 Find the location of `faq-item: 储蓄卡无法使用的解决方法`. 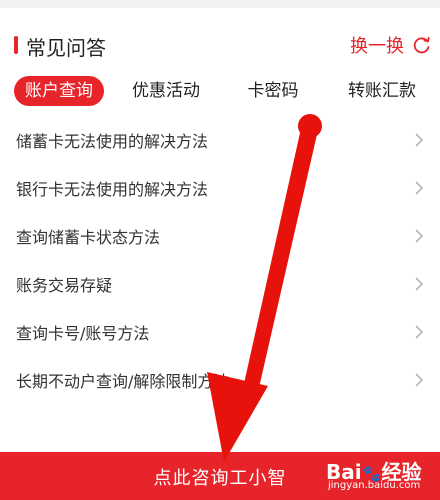

faq-item: 储蓄卡无法使用的解决方法 is located at coordinates (220, 140).